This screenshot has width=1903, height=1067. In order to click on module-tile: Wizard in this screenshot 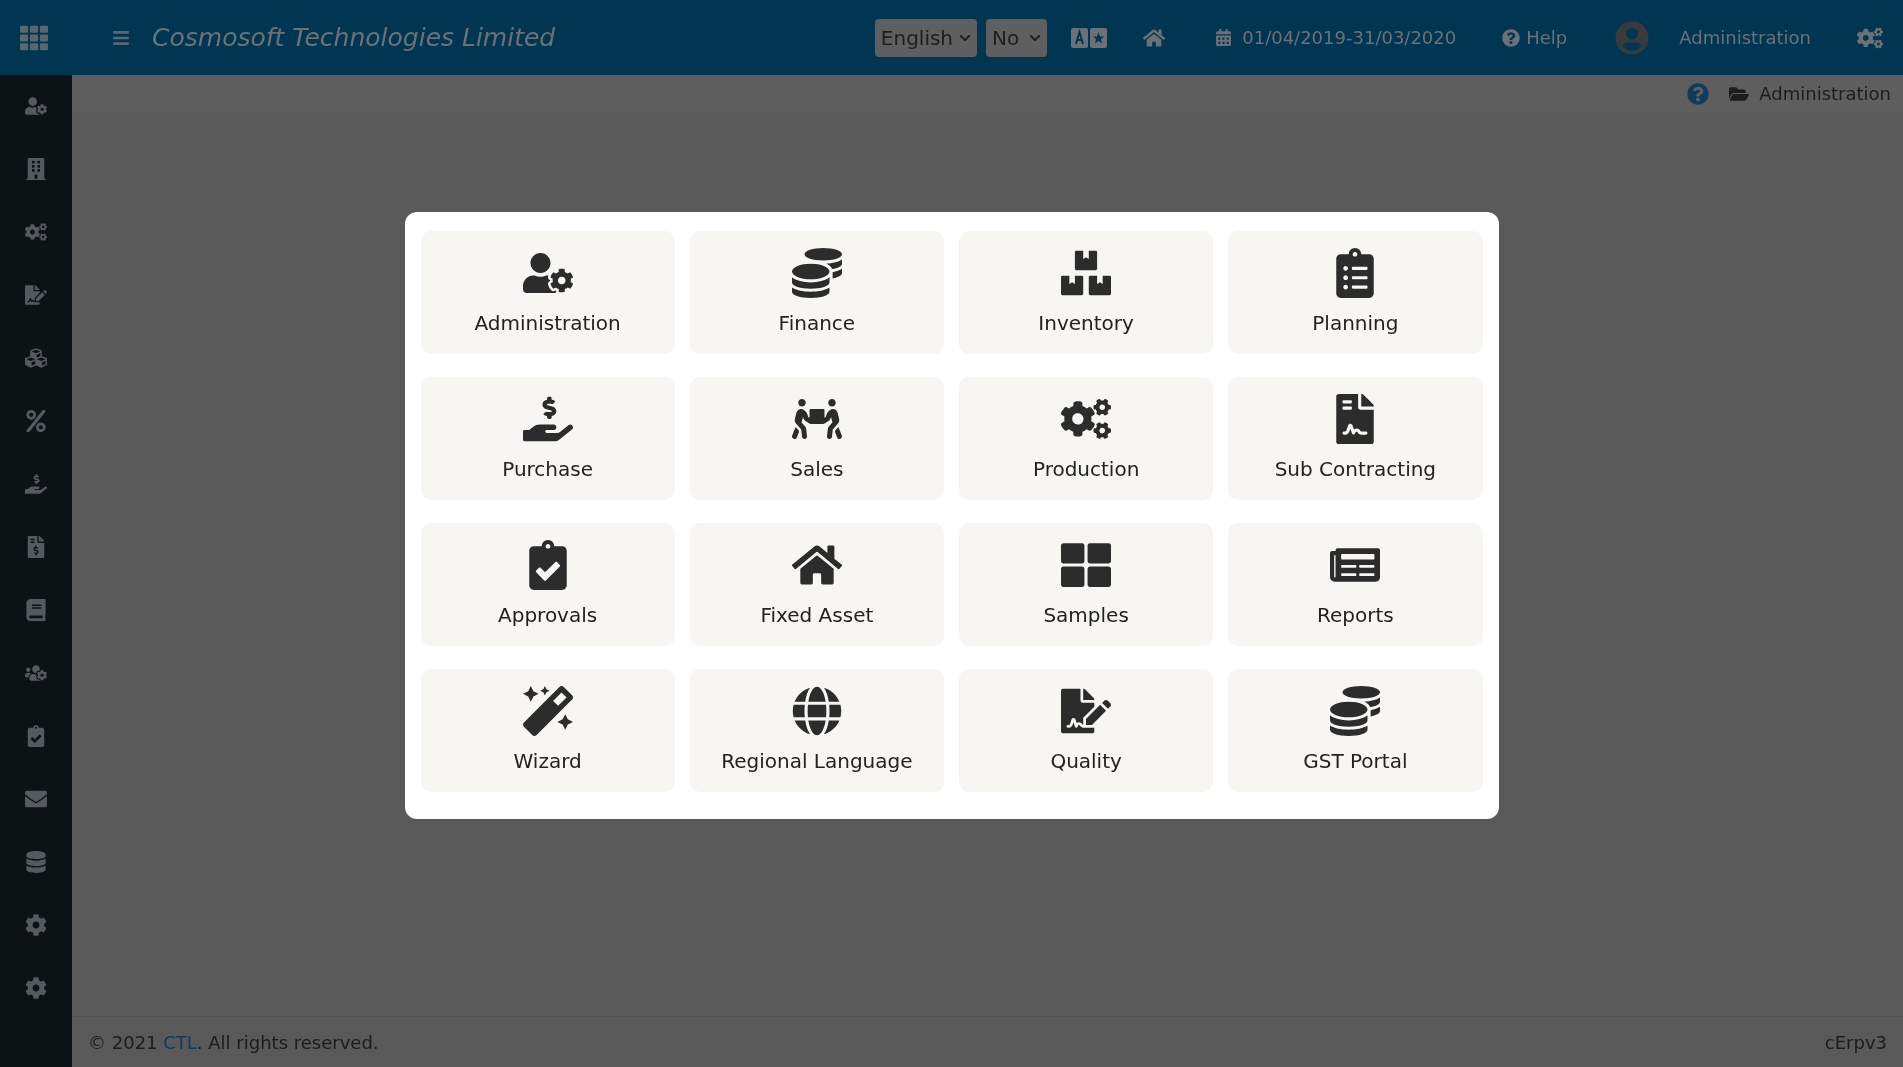, I will do `click(547, 730)`.